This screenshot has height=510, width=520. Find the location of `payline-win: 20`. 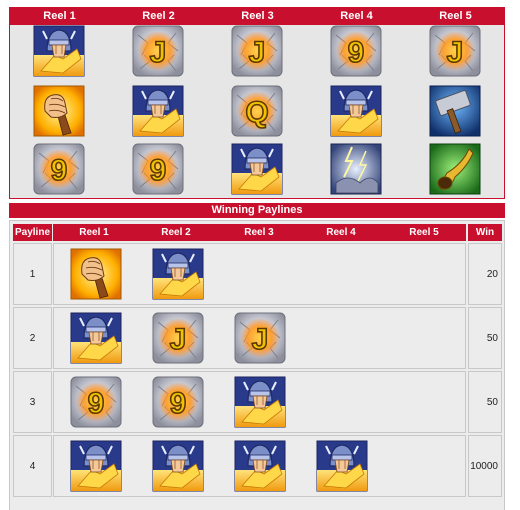

payline-win: 20 is located at coordinates (485, 274).